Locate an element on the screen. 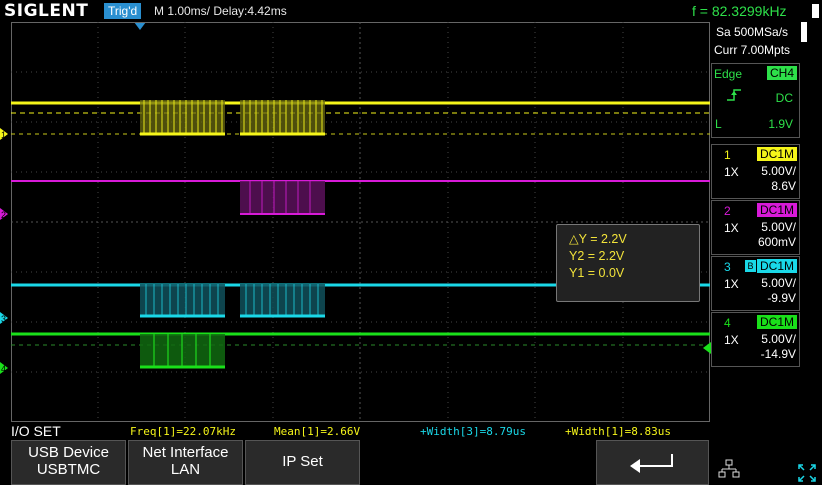 The height and width of the screenshot is (485, 822). ip-set-label: IP Set is located at coordinates (302, 461).